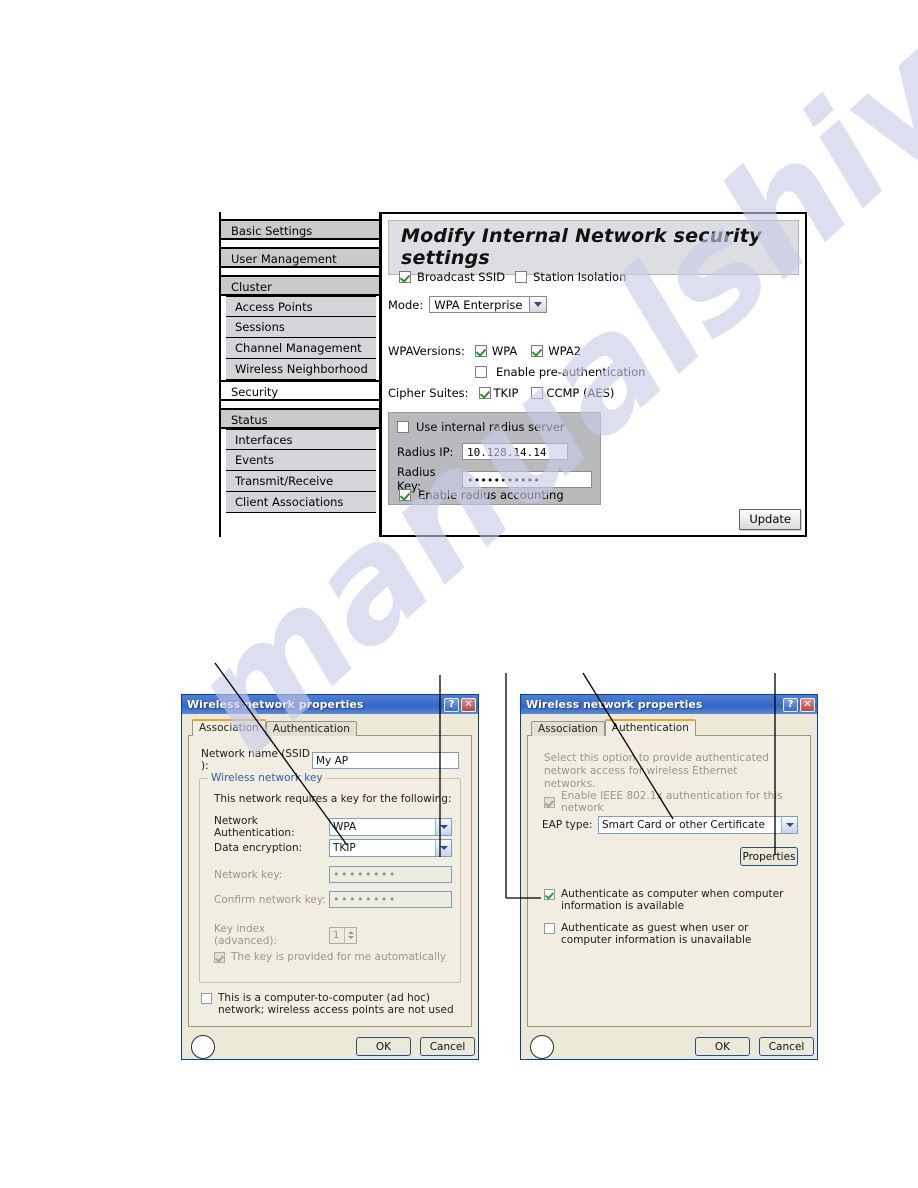 Image resolution: width=918 pixels, height=1188 pixels. What do you see at coordinates (770, 519) in the screenshot?
I see `update-button: Update` at bounding box center [770, 519].